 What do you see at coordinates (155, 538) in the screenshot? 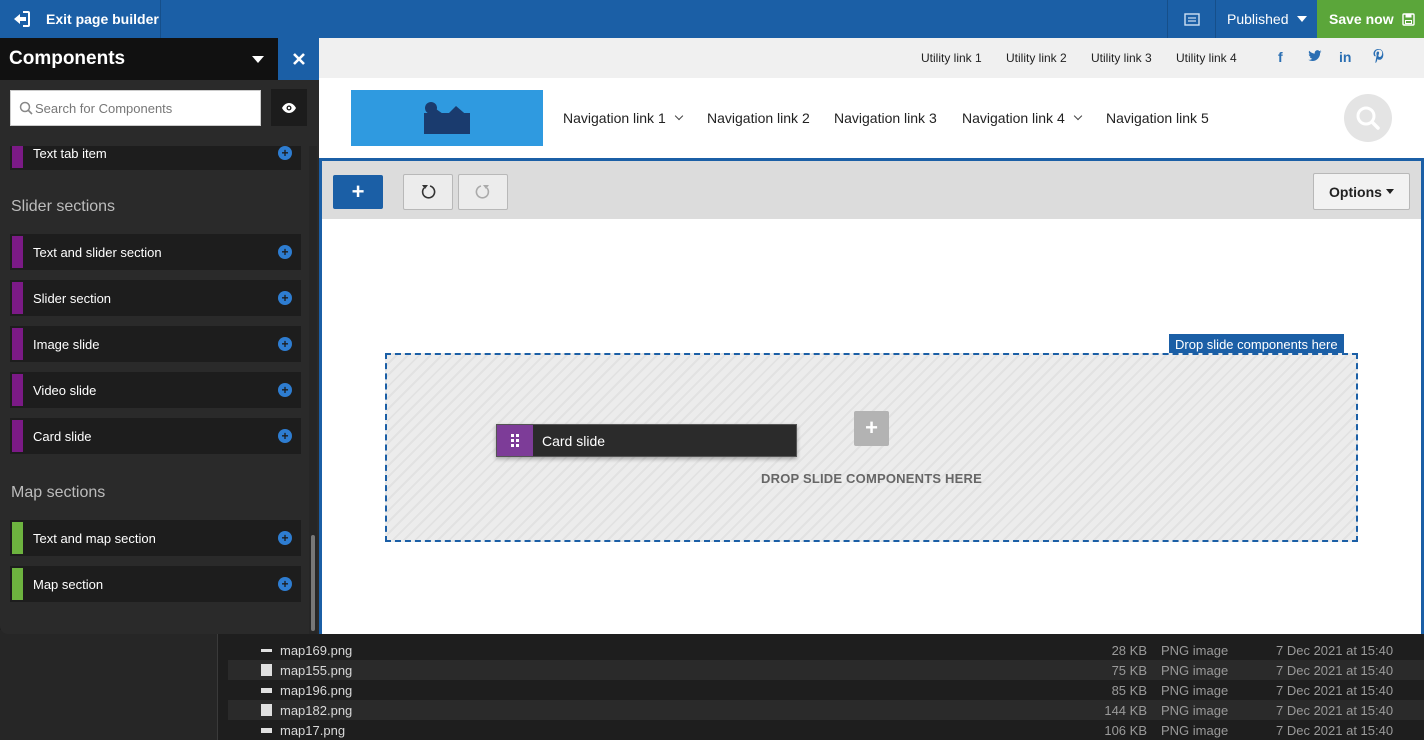
I see `component-item-text-and-map-section: Text and map section +` at bounding box center [155, 538].